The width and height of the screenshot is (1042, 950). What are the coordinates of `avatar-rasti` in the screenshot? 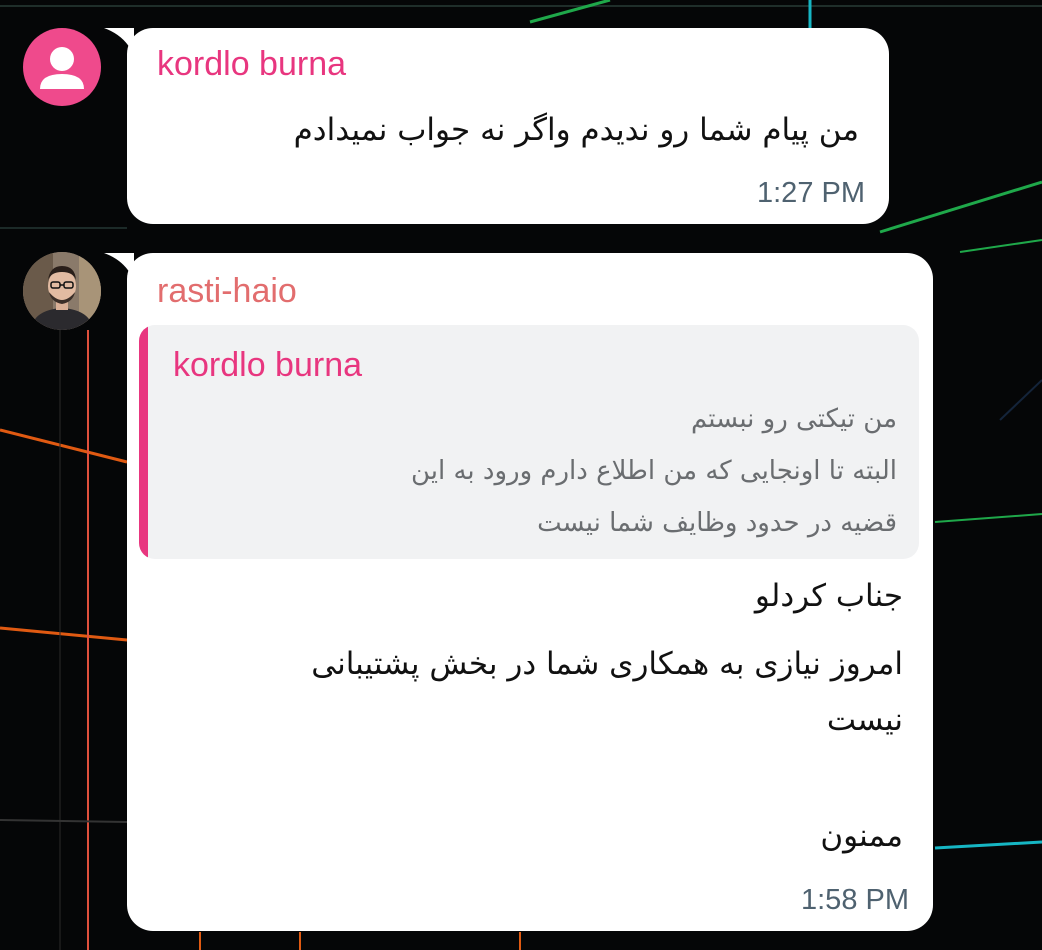 It's located at (62, 291).